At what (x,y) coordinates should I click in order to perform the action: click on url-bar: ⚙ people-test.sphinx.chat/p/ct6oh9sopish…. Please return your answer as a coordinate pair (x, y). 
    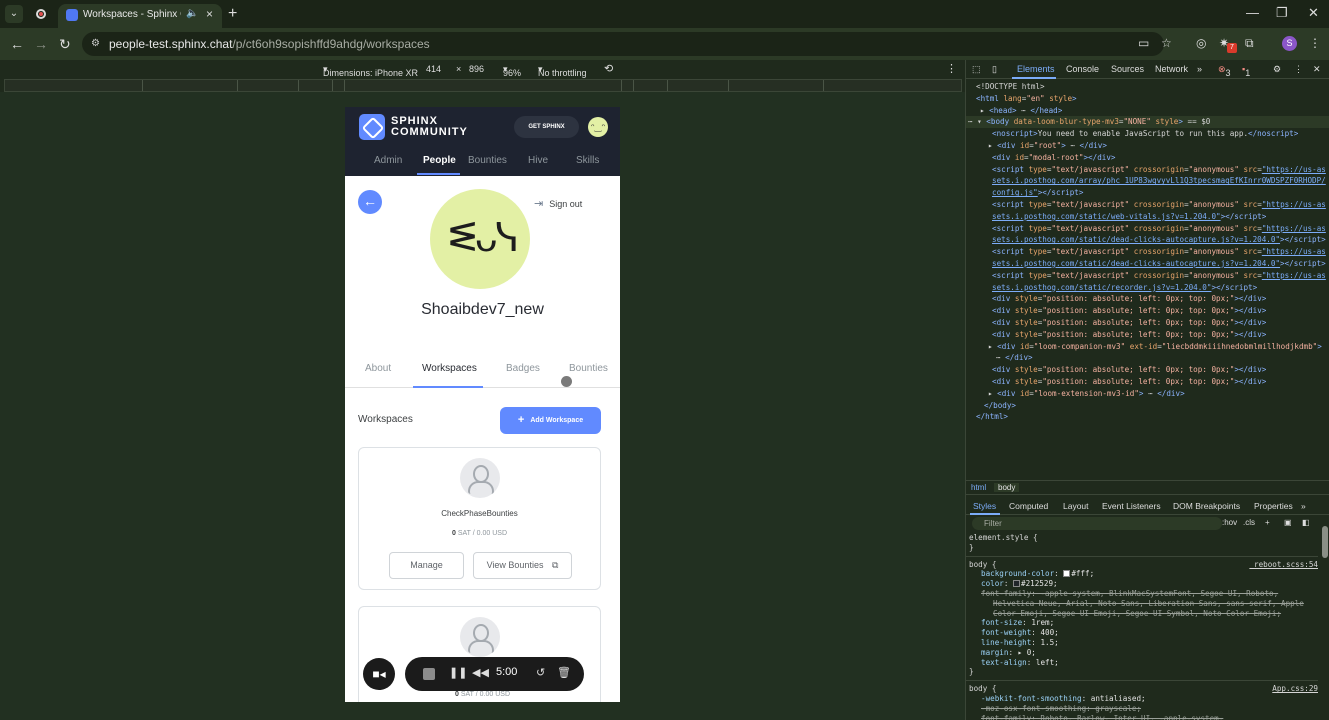
    Looking at the image, I should click on (623, 44).